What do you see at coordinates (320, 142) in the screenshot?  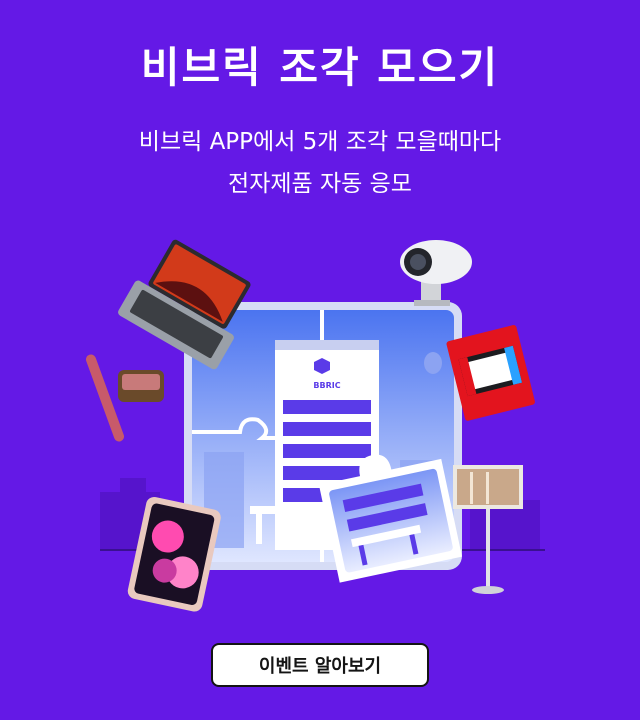 I see `subtitle-line-1: 비브릭 APP에서 5개 조각 모을때마다` at bounding box center [320, 142].